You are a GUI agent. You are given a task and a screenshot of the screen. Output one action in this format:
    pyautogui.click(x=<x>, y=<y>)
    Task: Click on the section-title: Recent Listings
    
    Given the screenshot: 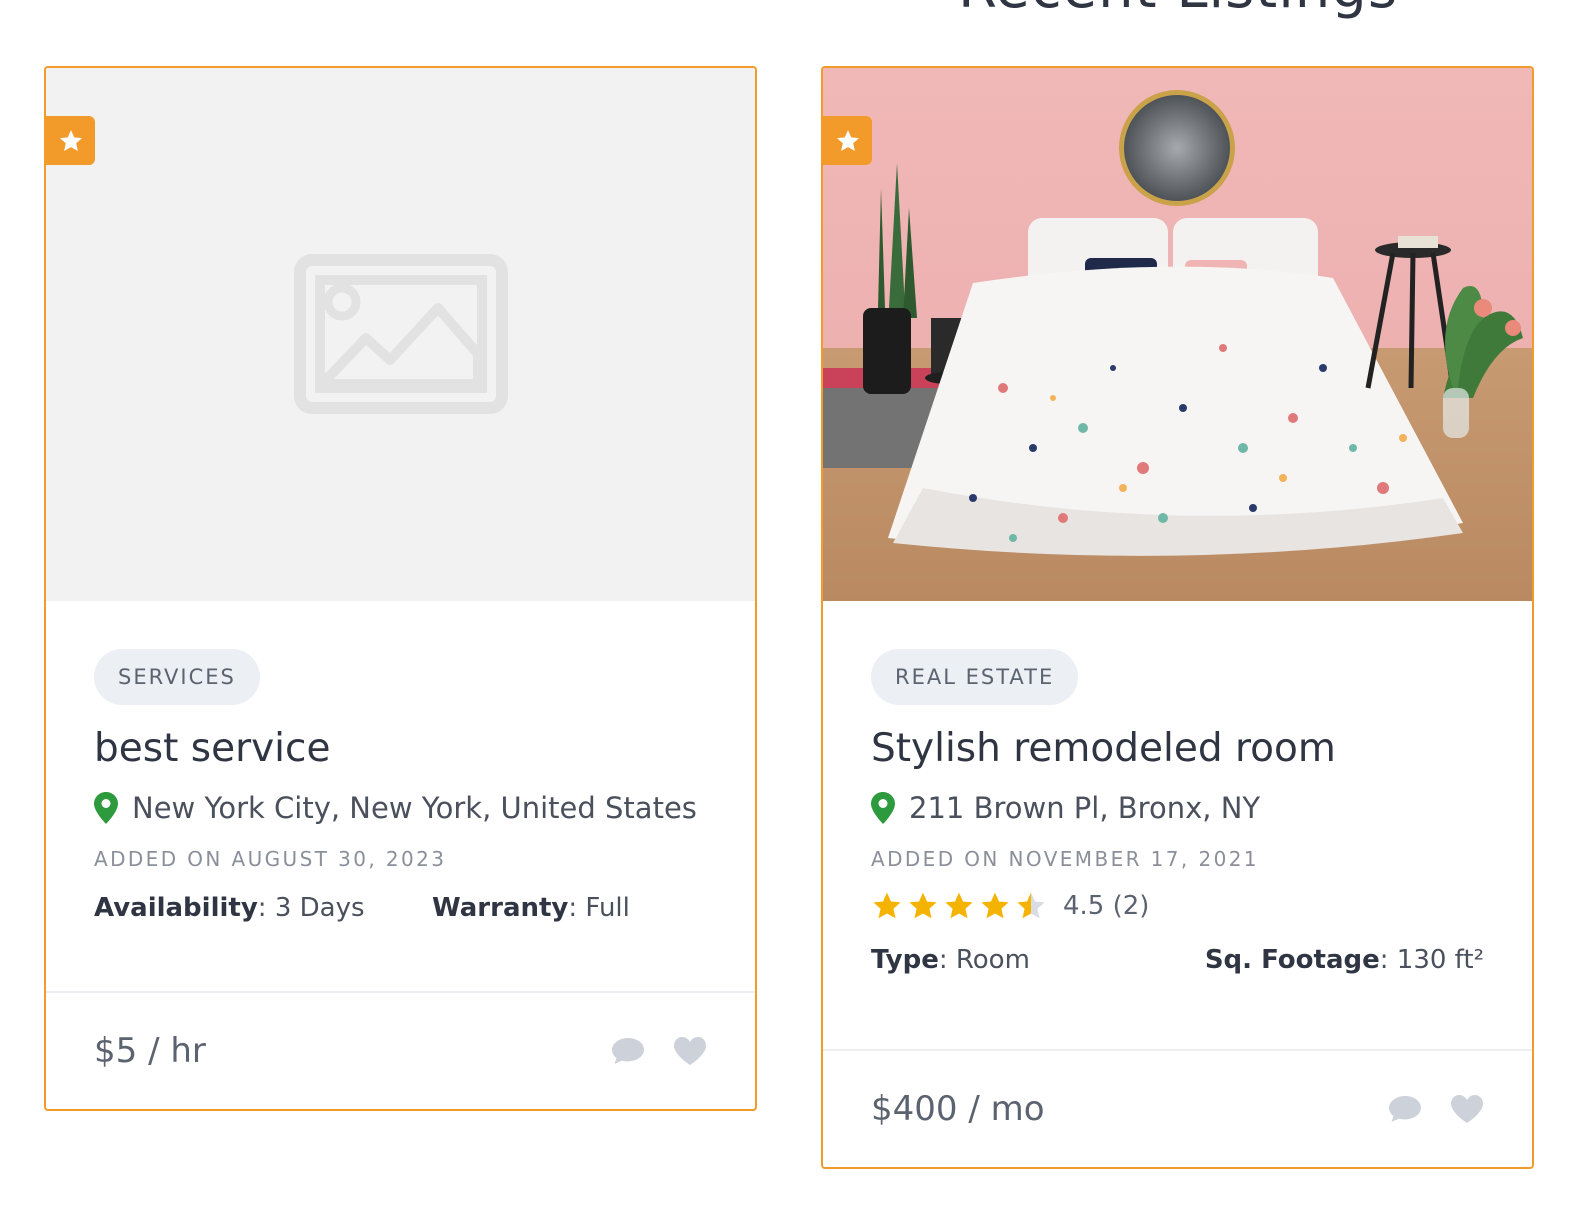 What is the action you would take?
    pyautogui.click(x=788, y=10)
    